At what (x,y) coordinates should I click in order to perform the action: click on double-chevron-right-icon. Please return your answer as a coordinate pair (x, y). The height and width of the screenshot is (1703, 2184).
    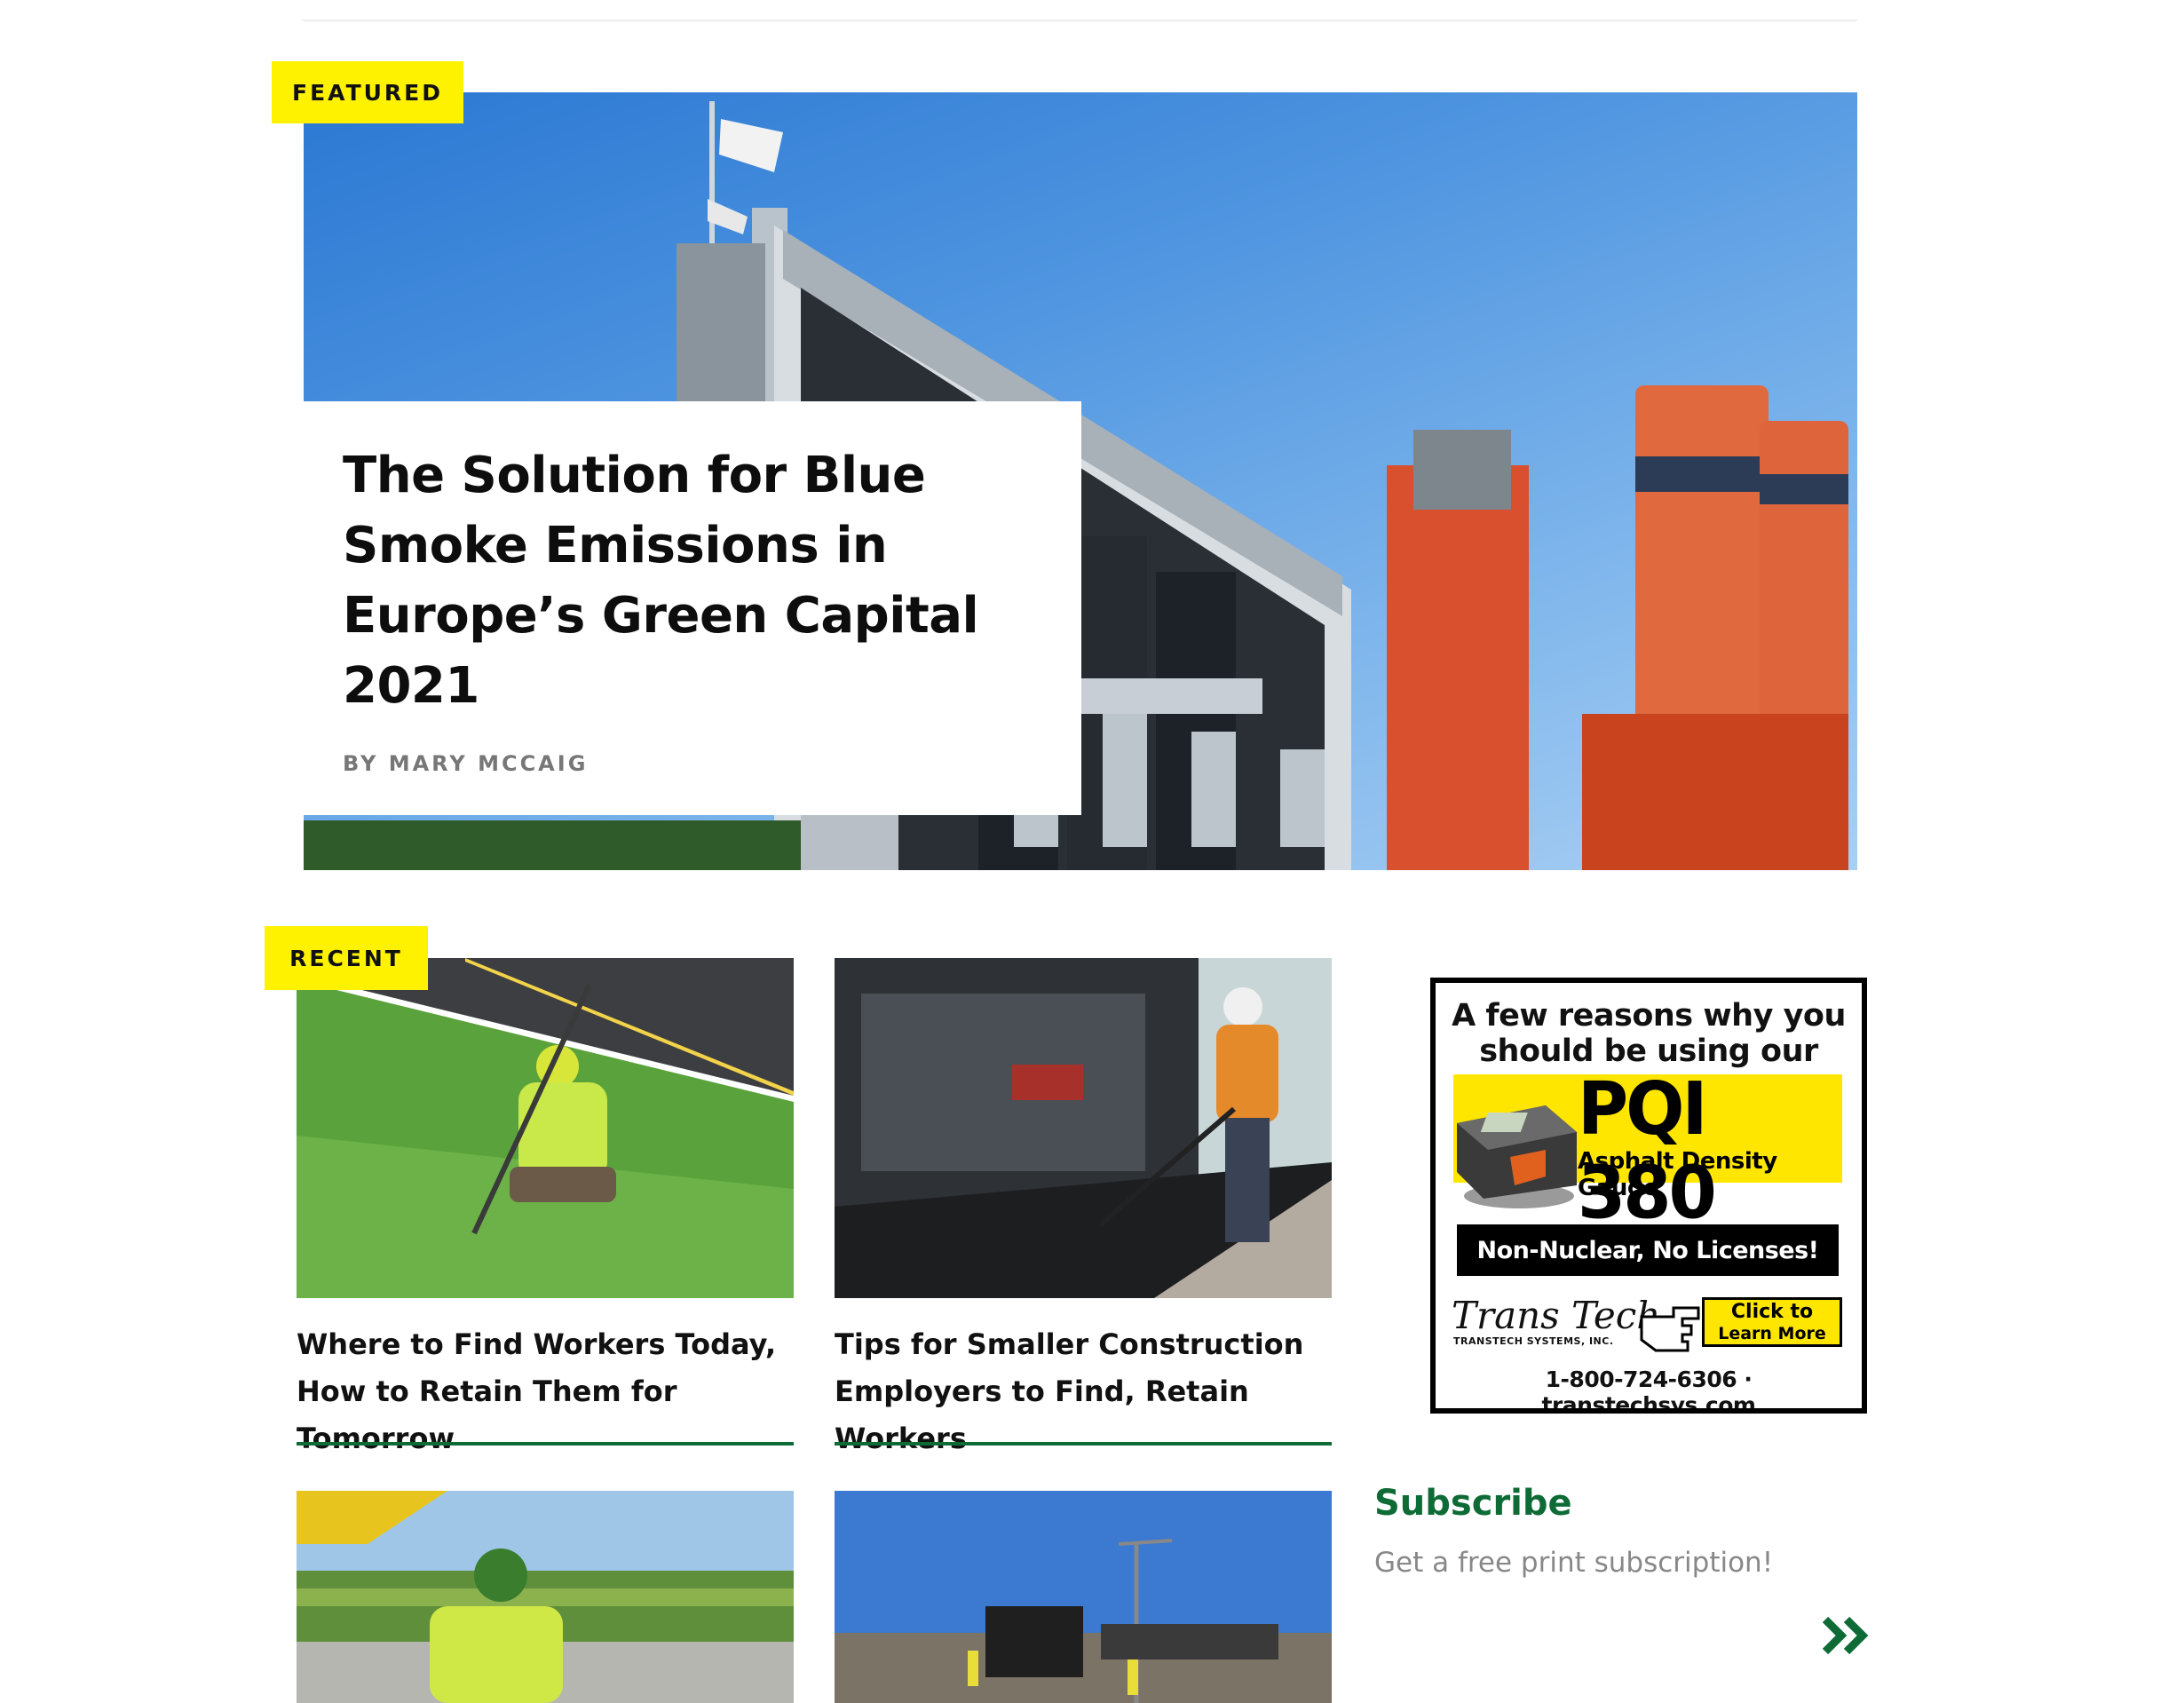
    Looking at the image, I should click on (1846, 1635).